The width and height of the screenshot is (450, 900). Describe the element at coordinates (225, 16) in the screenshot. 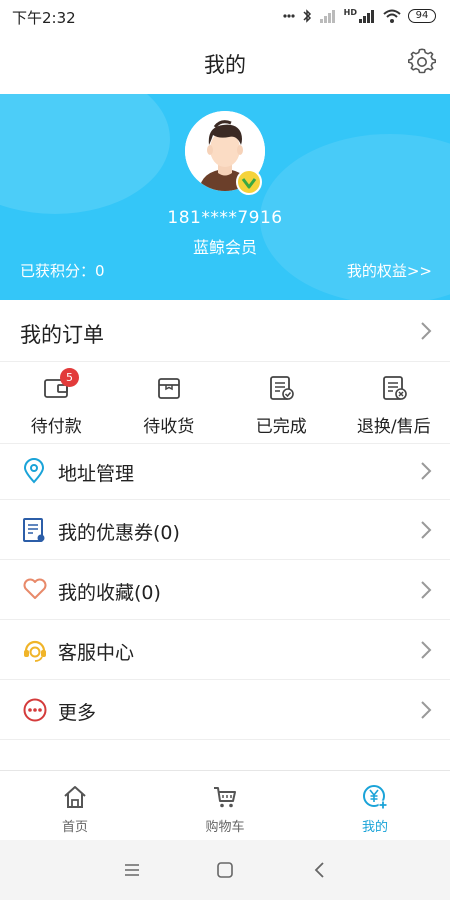

I see `status-bar: 下午2:32 HD 94` at that location.